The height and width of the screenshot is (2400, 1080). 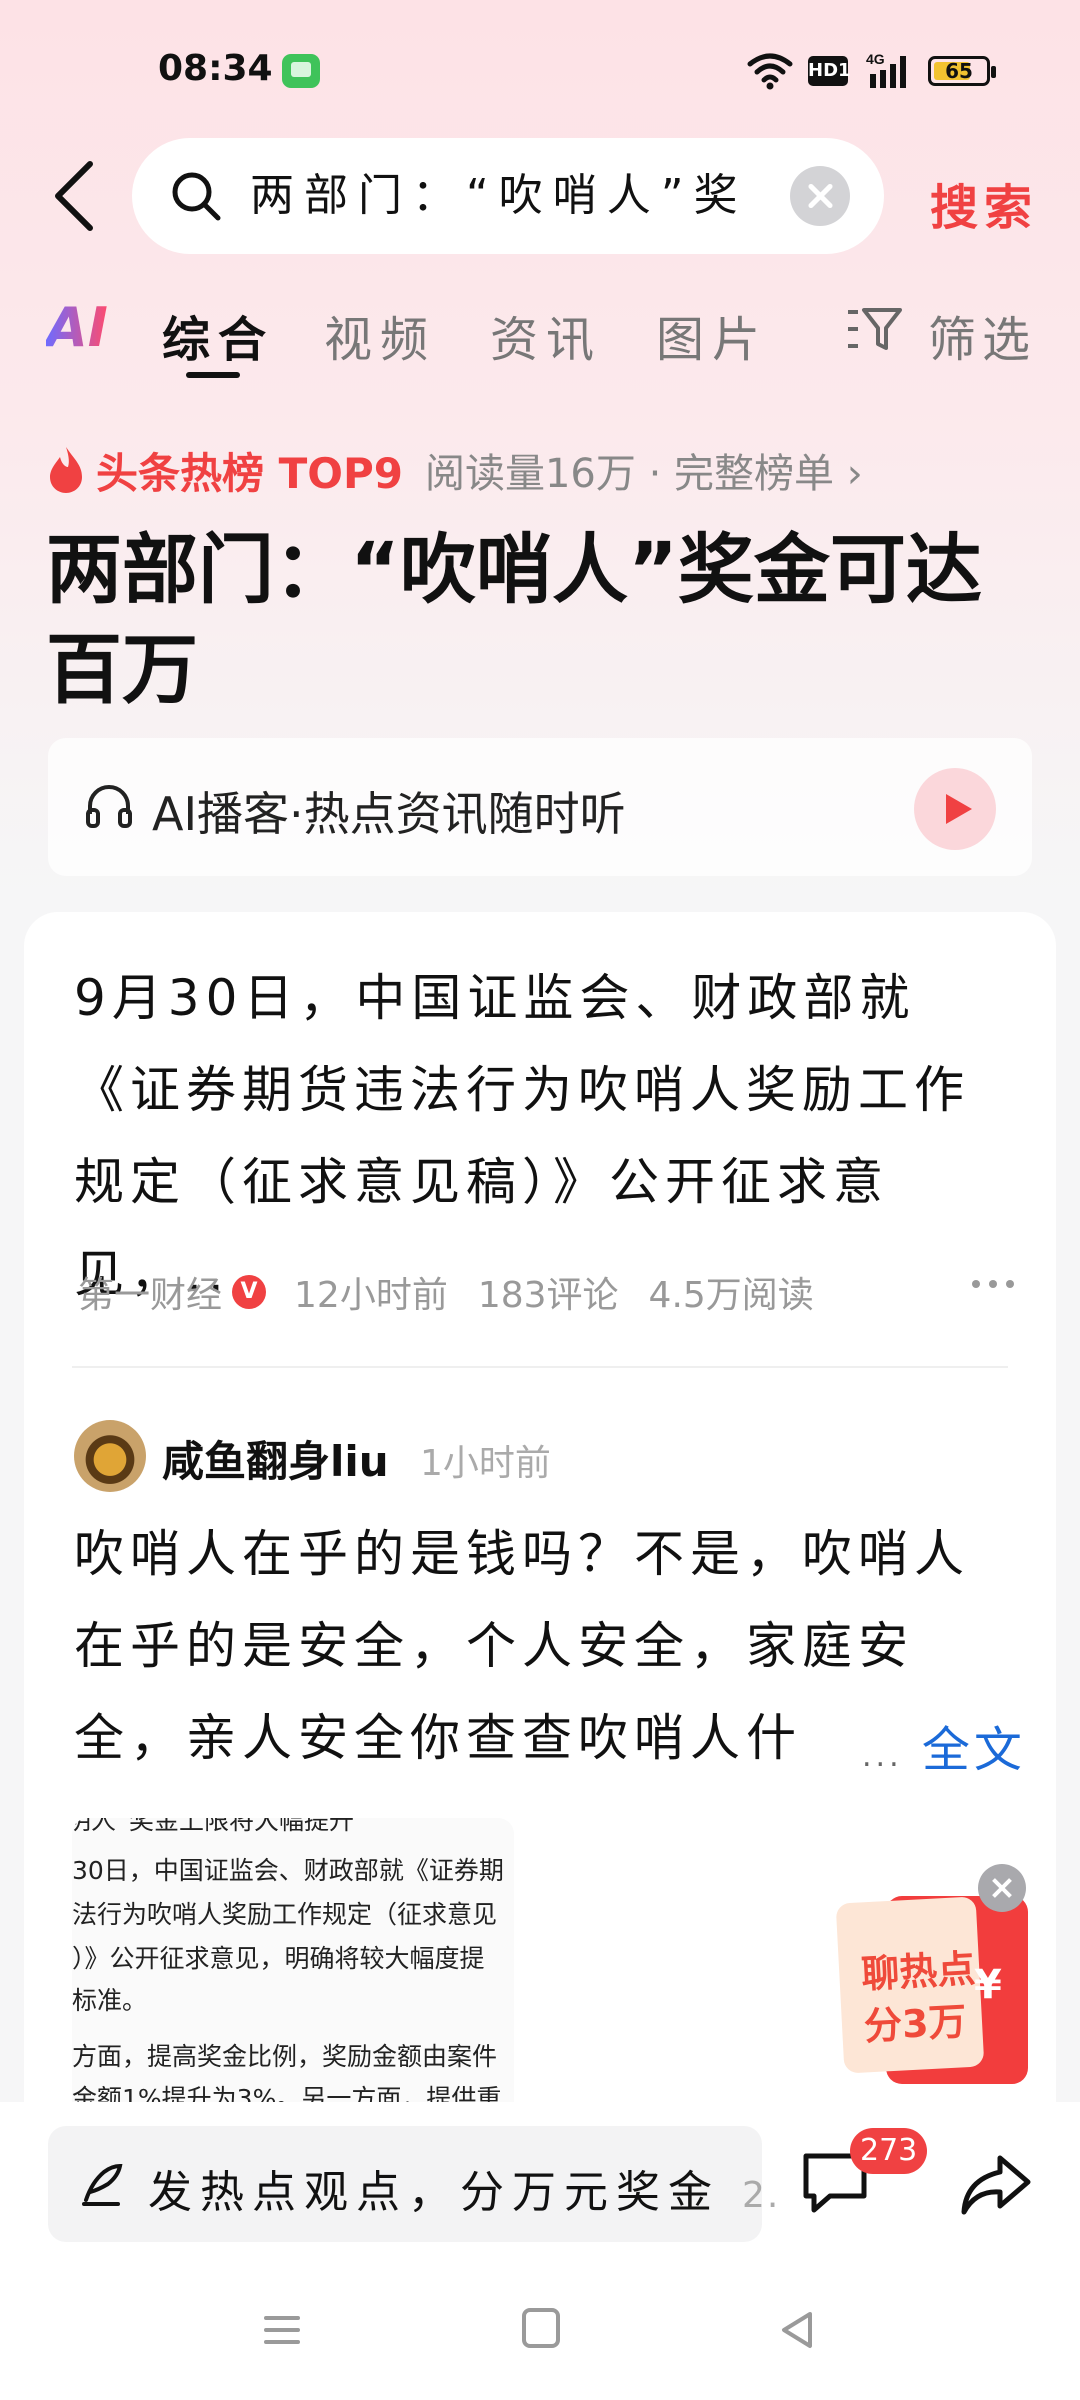 What do you see at coordinates (520, 196) in the screenshot?
I see `search-input: 两部门：“吹哨人”奖` at bounding box center [520, 196].